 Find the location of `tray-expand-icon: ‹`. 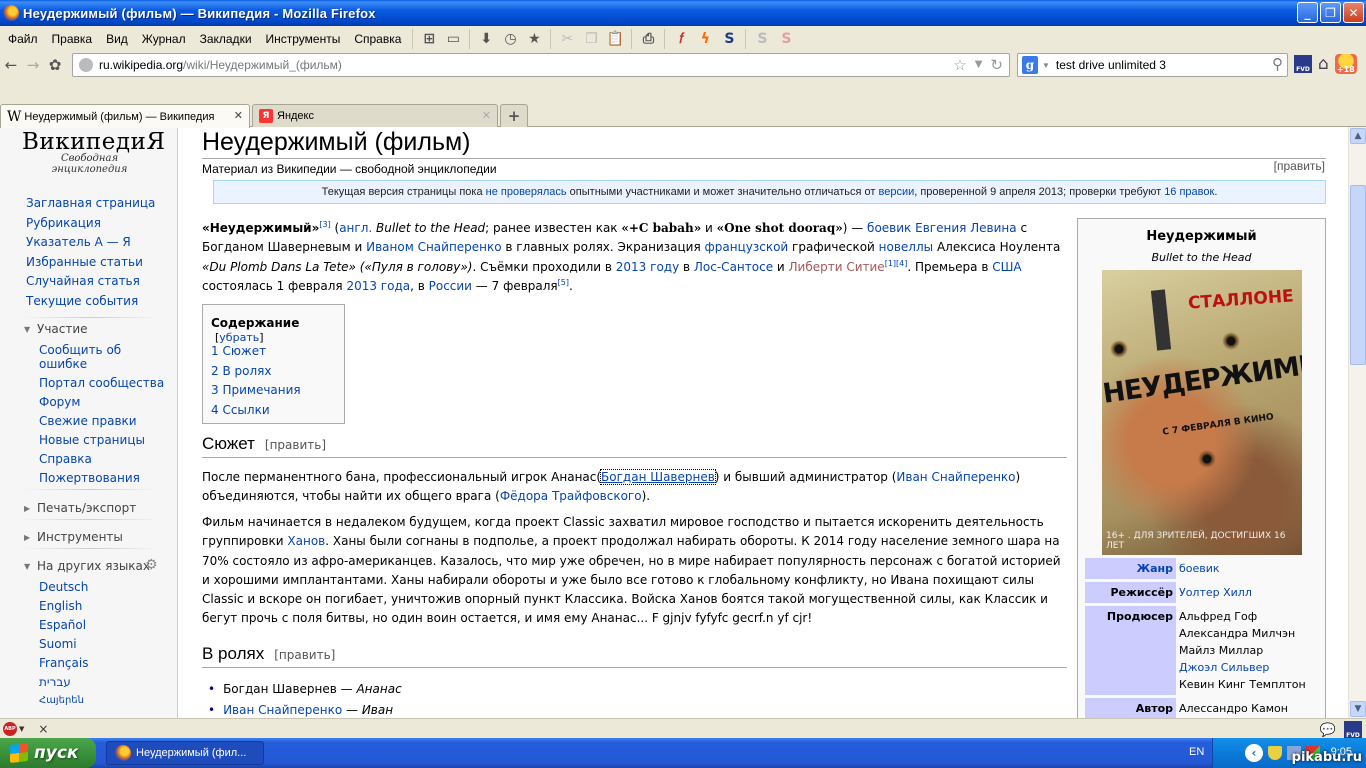

tray-expand-icon: ‹ is located at coordinates (1254, 753).